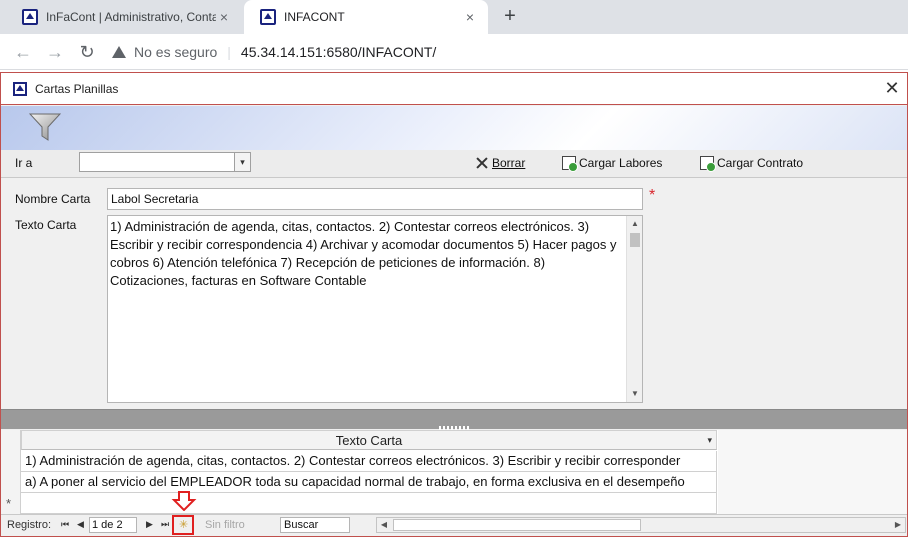 This screenshot has width=908, height=537. Describe the element at coordinates (621, 163) in the screenshot. I see `load-labores-label: Cargar Labores` at that location.